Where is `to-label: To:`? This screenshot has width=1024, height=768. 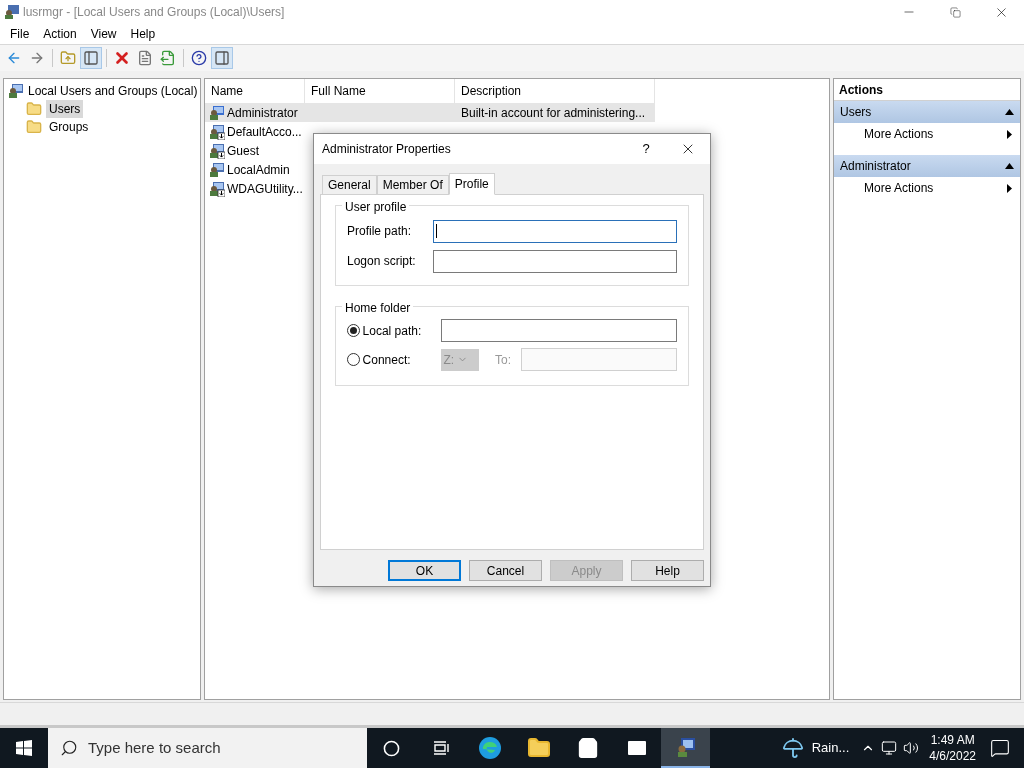 to-label: To: is located at coordinates (504, 360).